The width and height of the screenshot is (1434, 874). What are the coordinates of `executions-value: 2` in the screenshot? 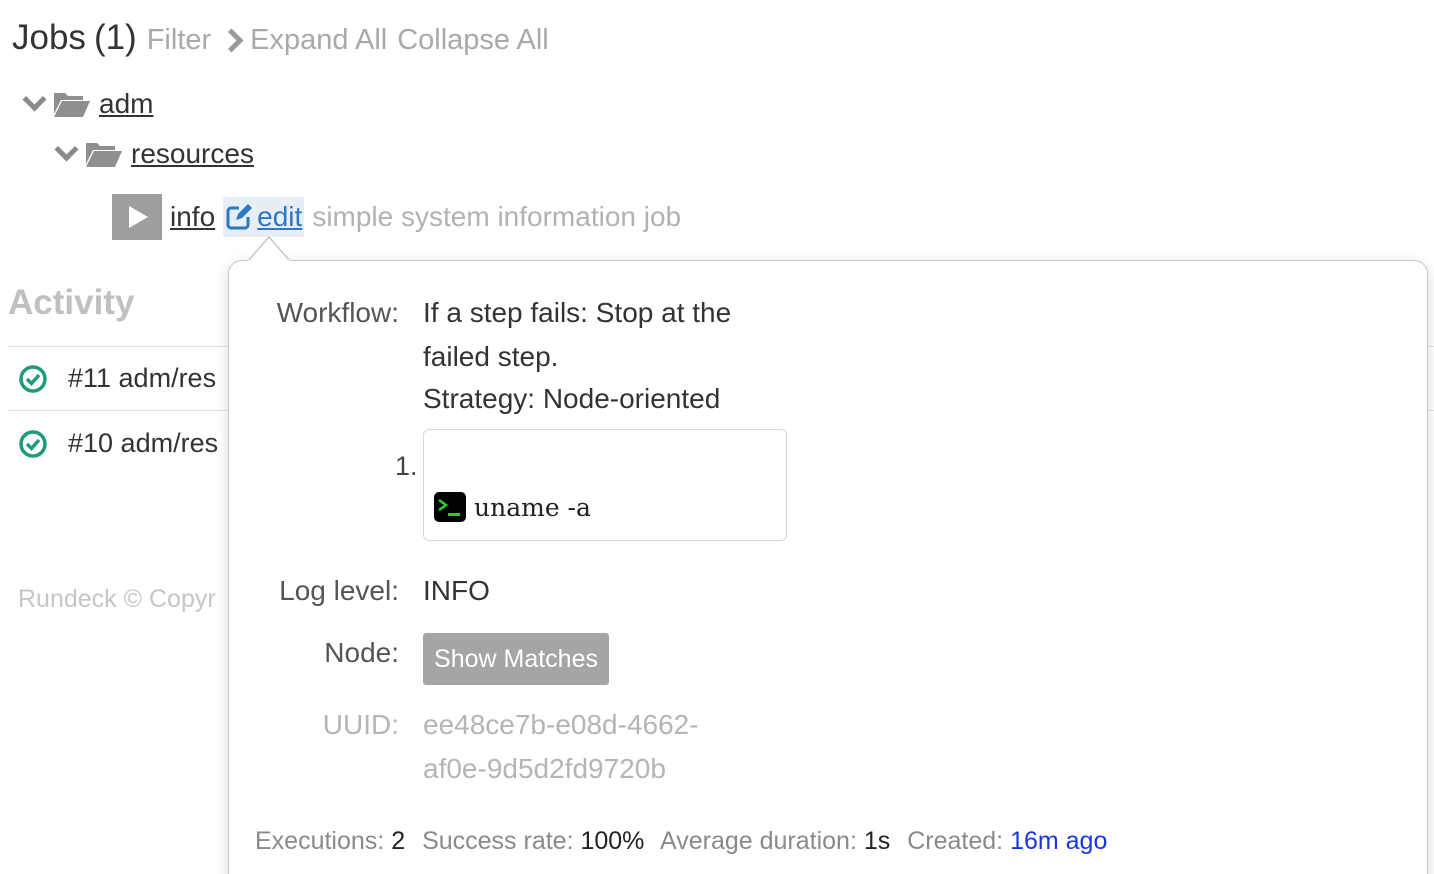 It's located at (398, 841).